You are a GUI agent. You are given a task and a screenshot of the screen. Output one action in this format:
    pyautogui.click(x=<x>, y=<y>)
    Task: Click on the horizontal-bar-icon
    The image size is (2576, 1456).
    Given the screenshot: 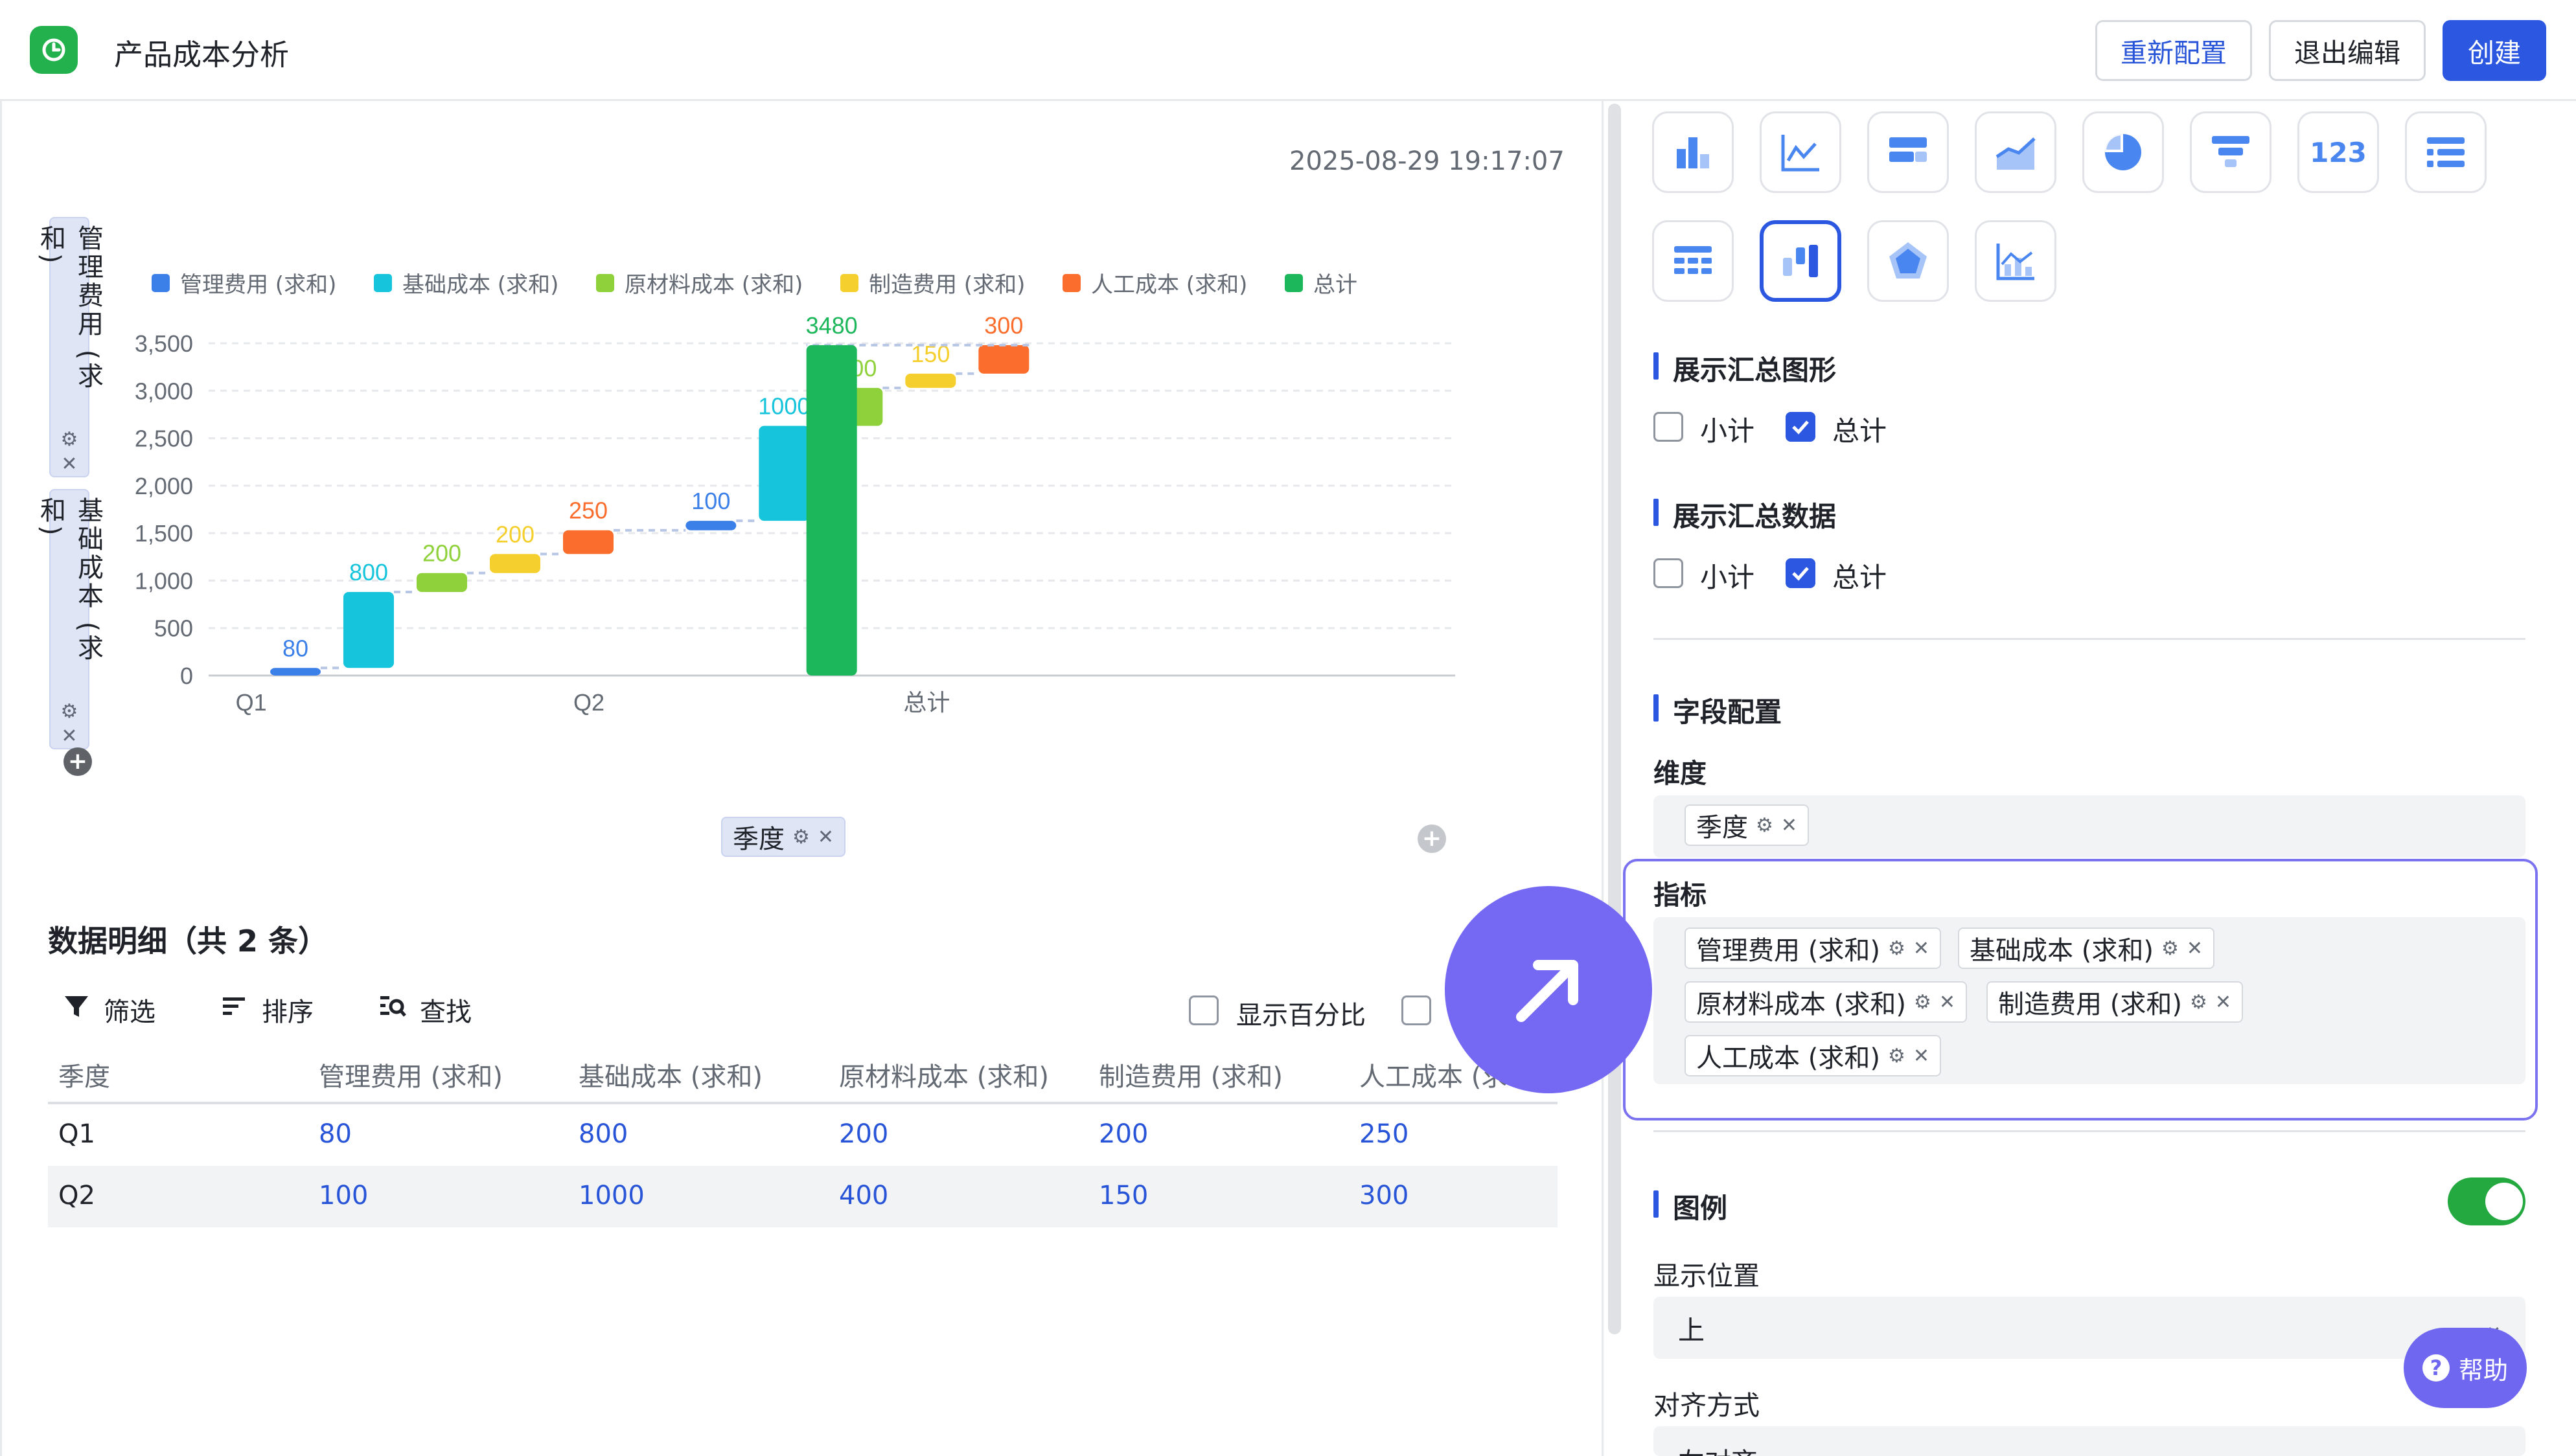 What is the action you would take?
    pyautogui.click(x=1908, y=152)
    